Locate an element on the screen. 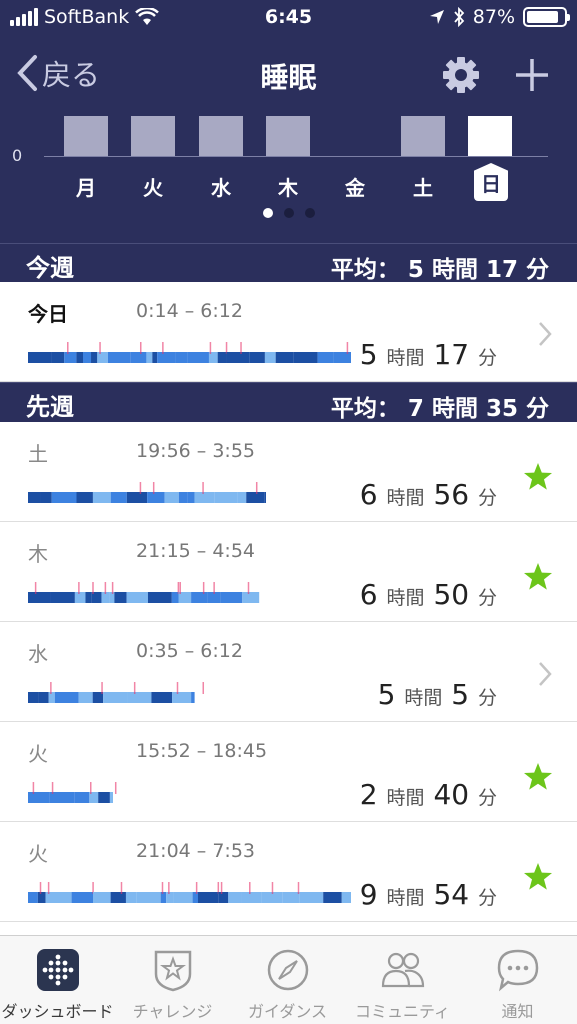 This screenshot has width=577, height=1024. log-minutes: 40 is located at coordinates (451, 794).